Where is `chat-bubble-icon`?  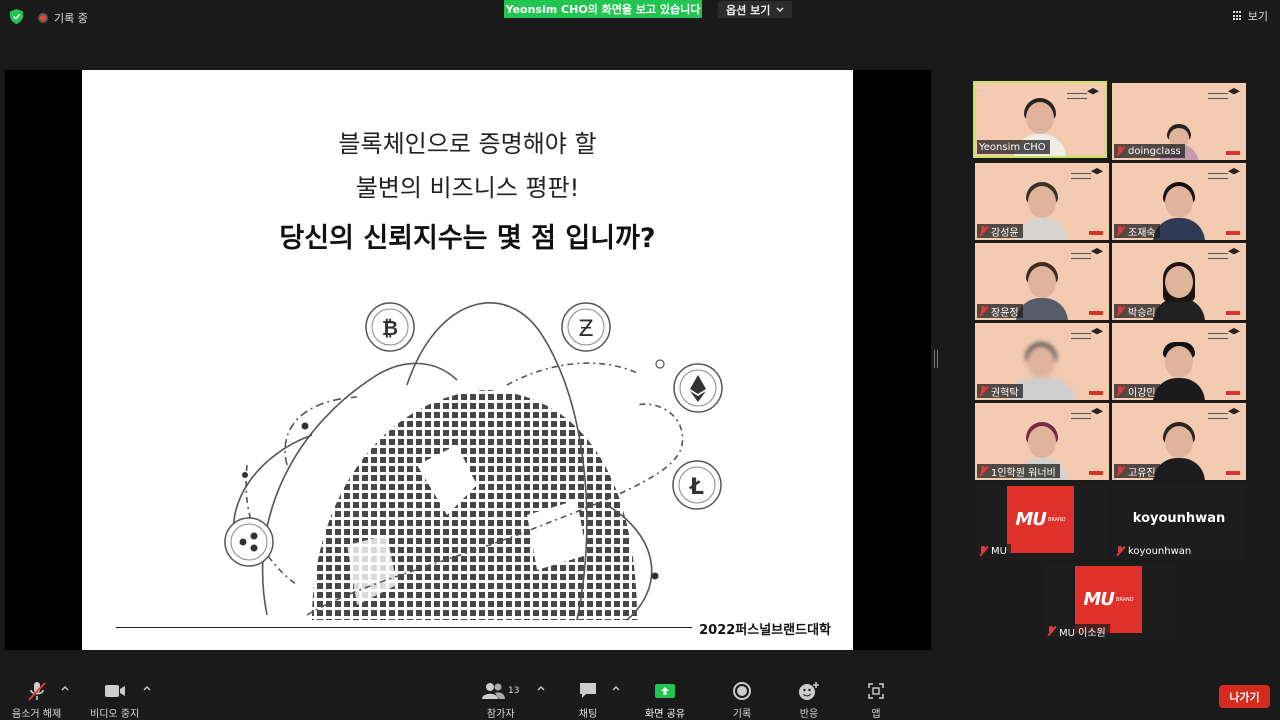 chat-bubble-icon is located at coordinates (588, 691).